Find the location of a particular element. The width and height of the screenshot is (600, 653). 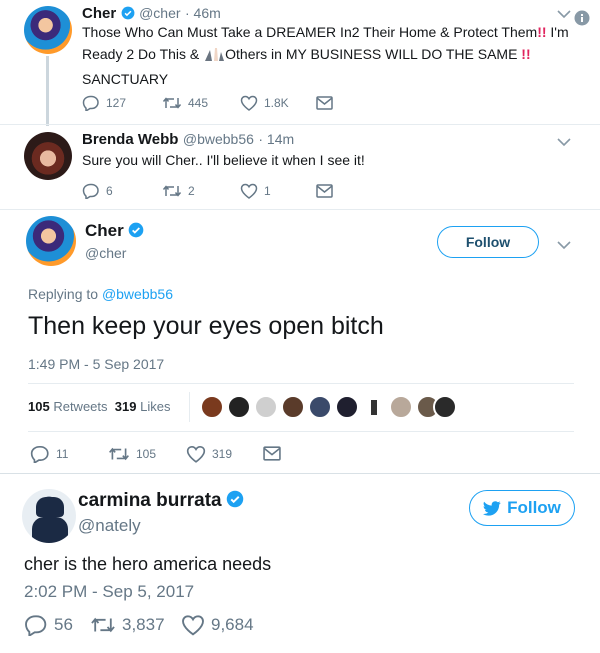

handle: @nately is located at coordinates (109, 526).